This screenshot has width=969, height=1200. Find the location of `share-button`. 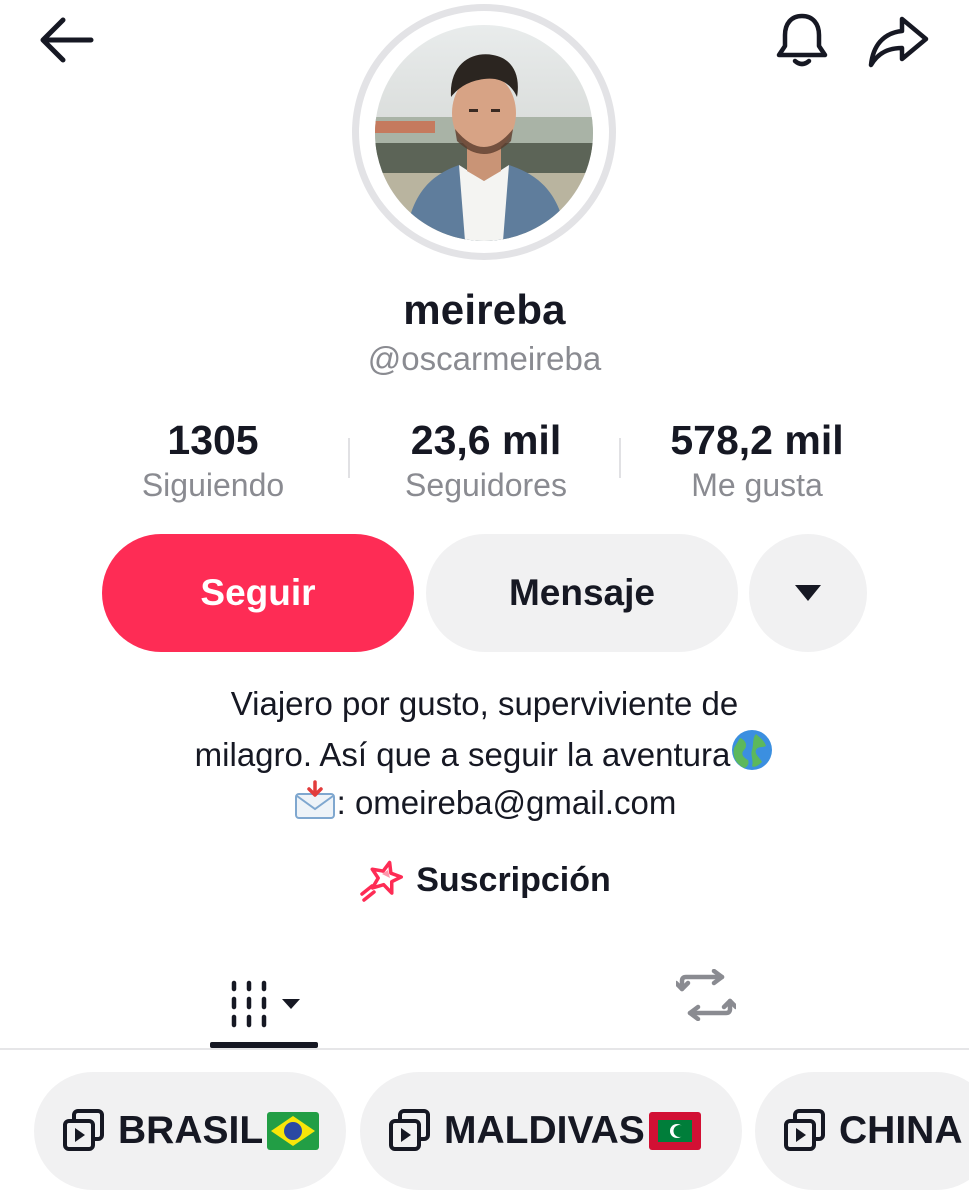

share-button is located at coordinates (898, 41).